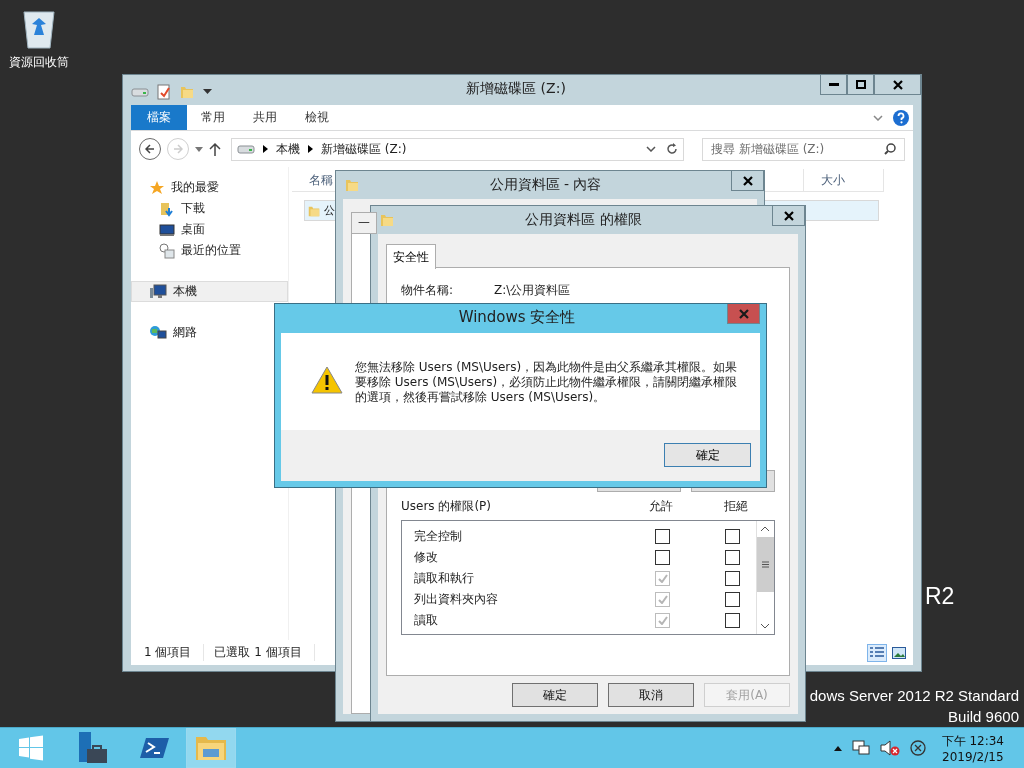  I want to click on windows-logo-icon, so click(31, 748).